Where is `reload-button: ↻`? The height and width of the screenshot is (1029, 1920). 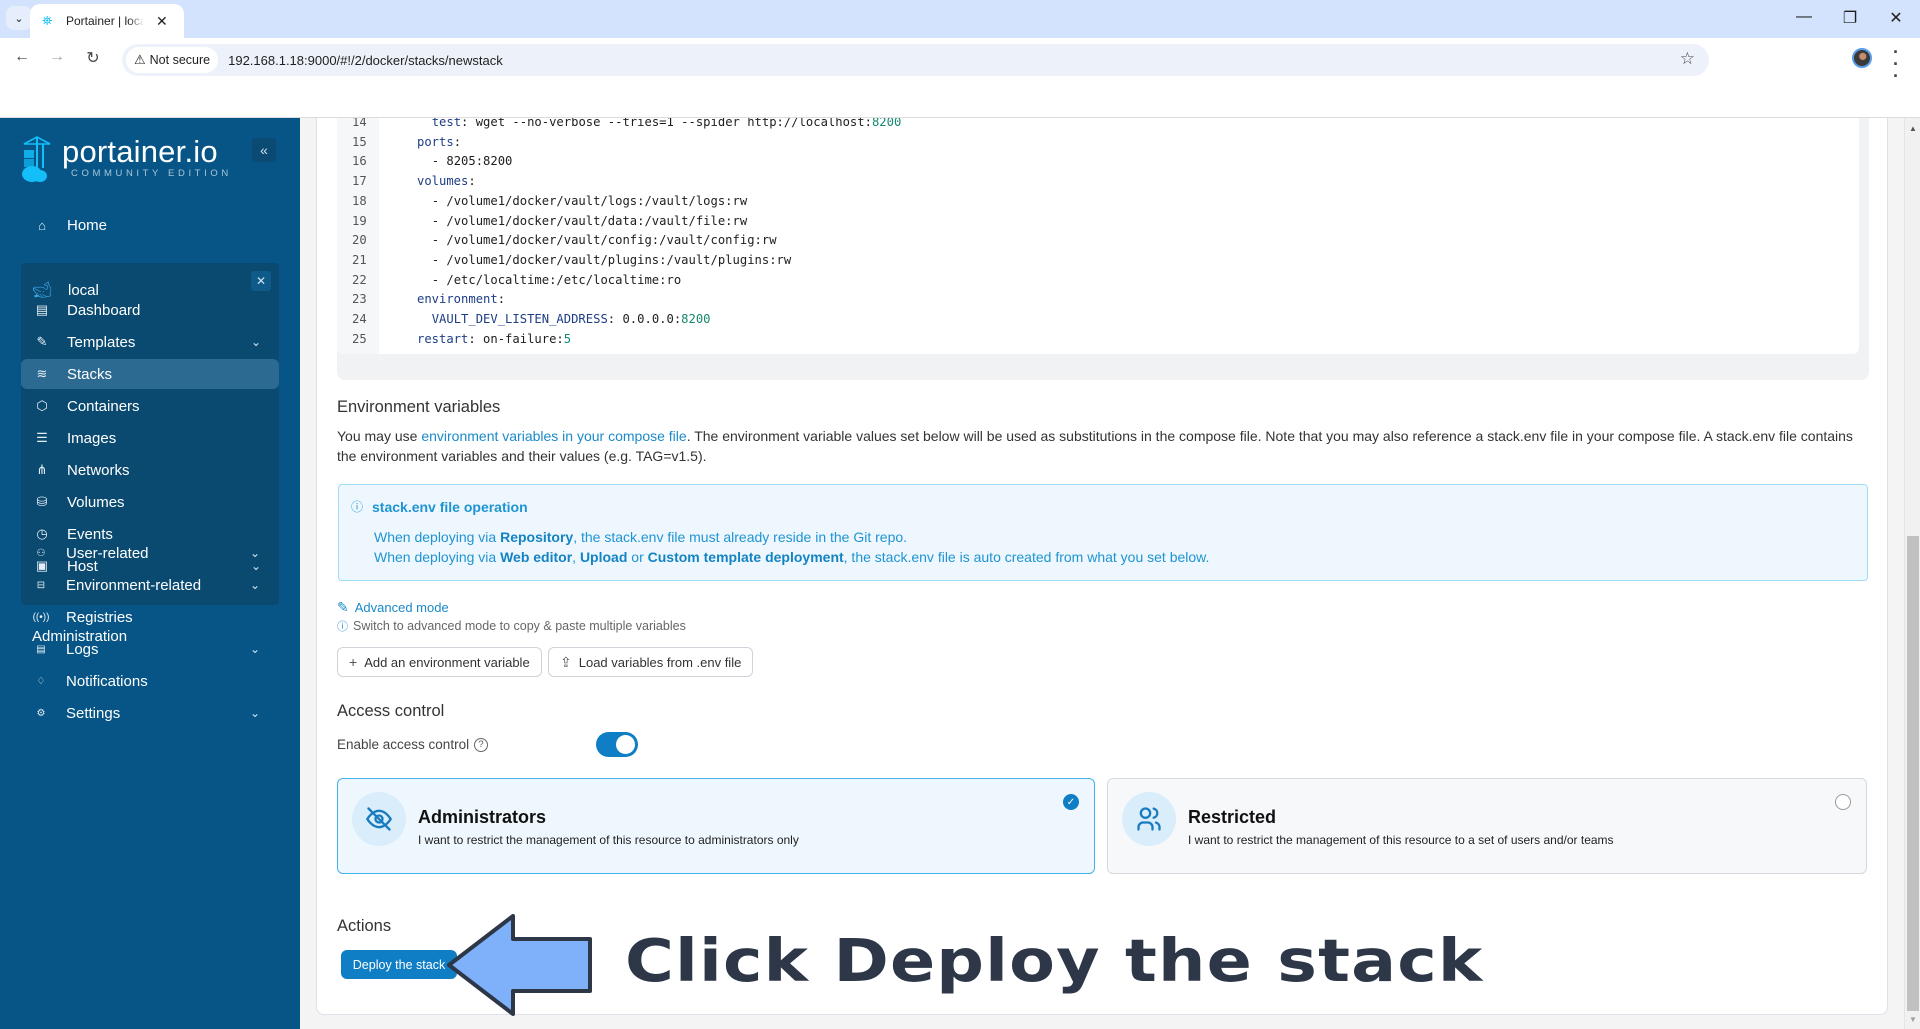 reload-button: ↻ is located at coordinates (93, 58).